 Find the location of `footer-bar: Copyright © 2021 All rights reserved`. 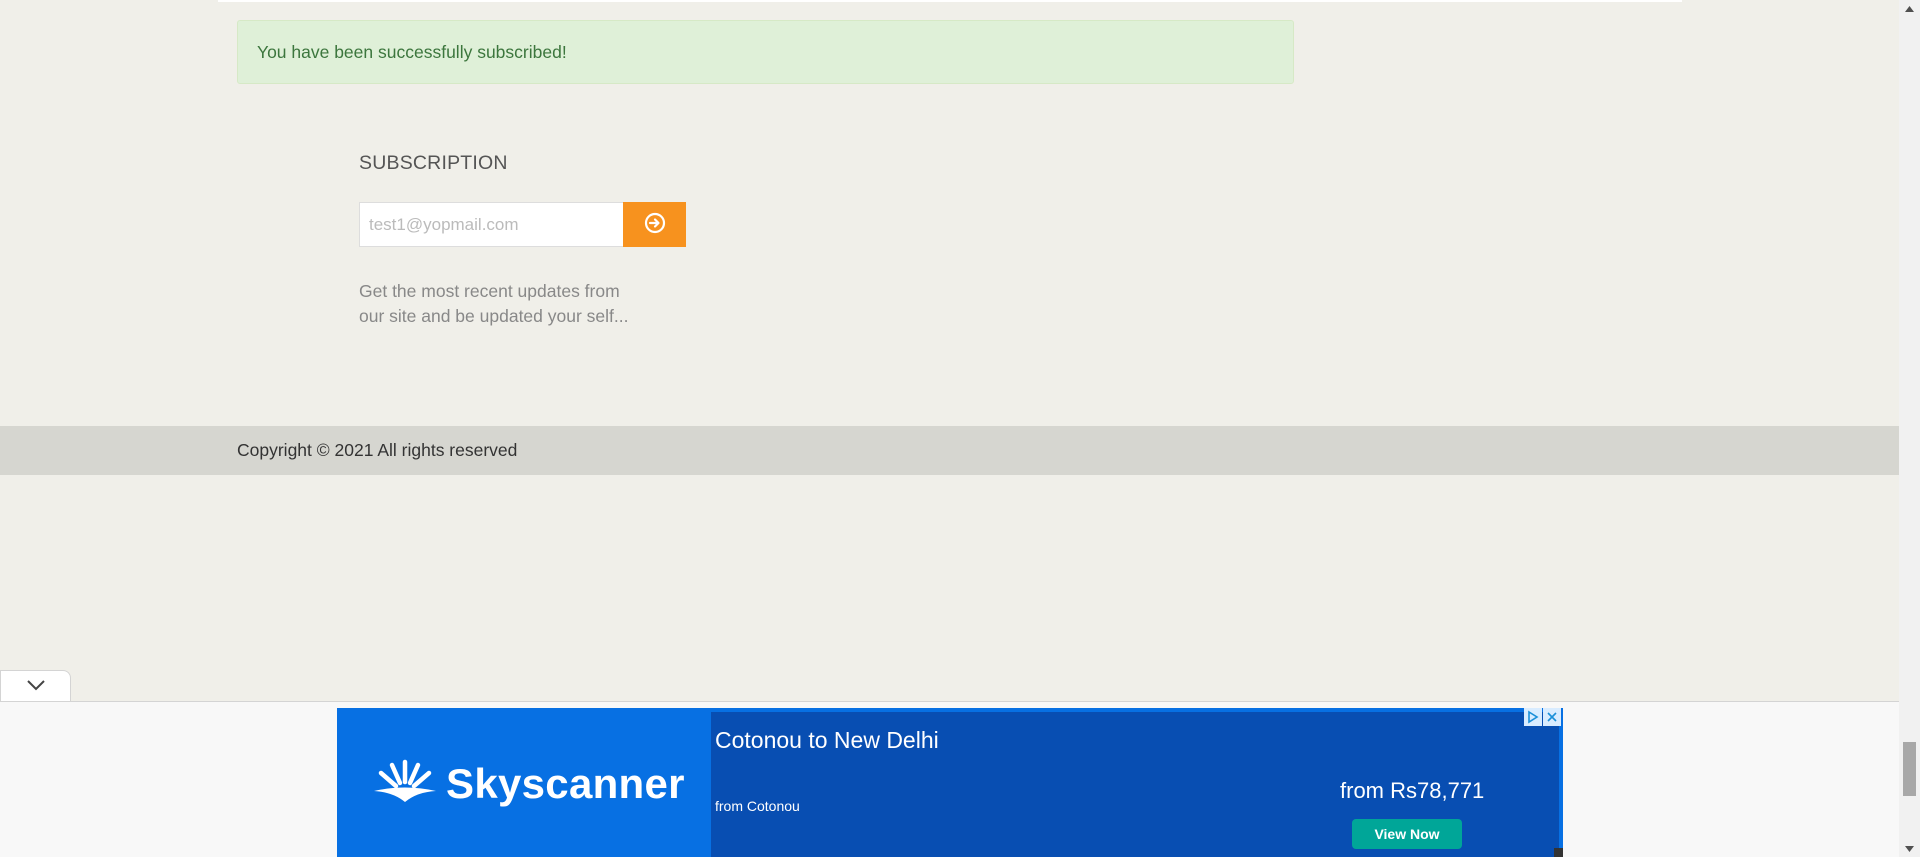

footer-bar: Copyright © 2021 All rights reserved is located at coordinates (949, 450).